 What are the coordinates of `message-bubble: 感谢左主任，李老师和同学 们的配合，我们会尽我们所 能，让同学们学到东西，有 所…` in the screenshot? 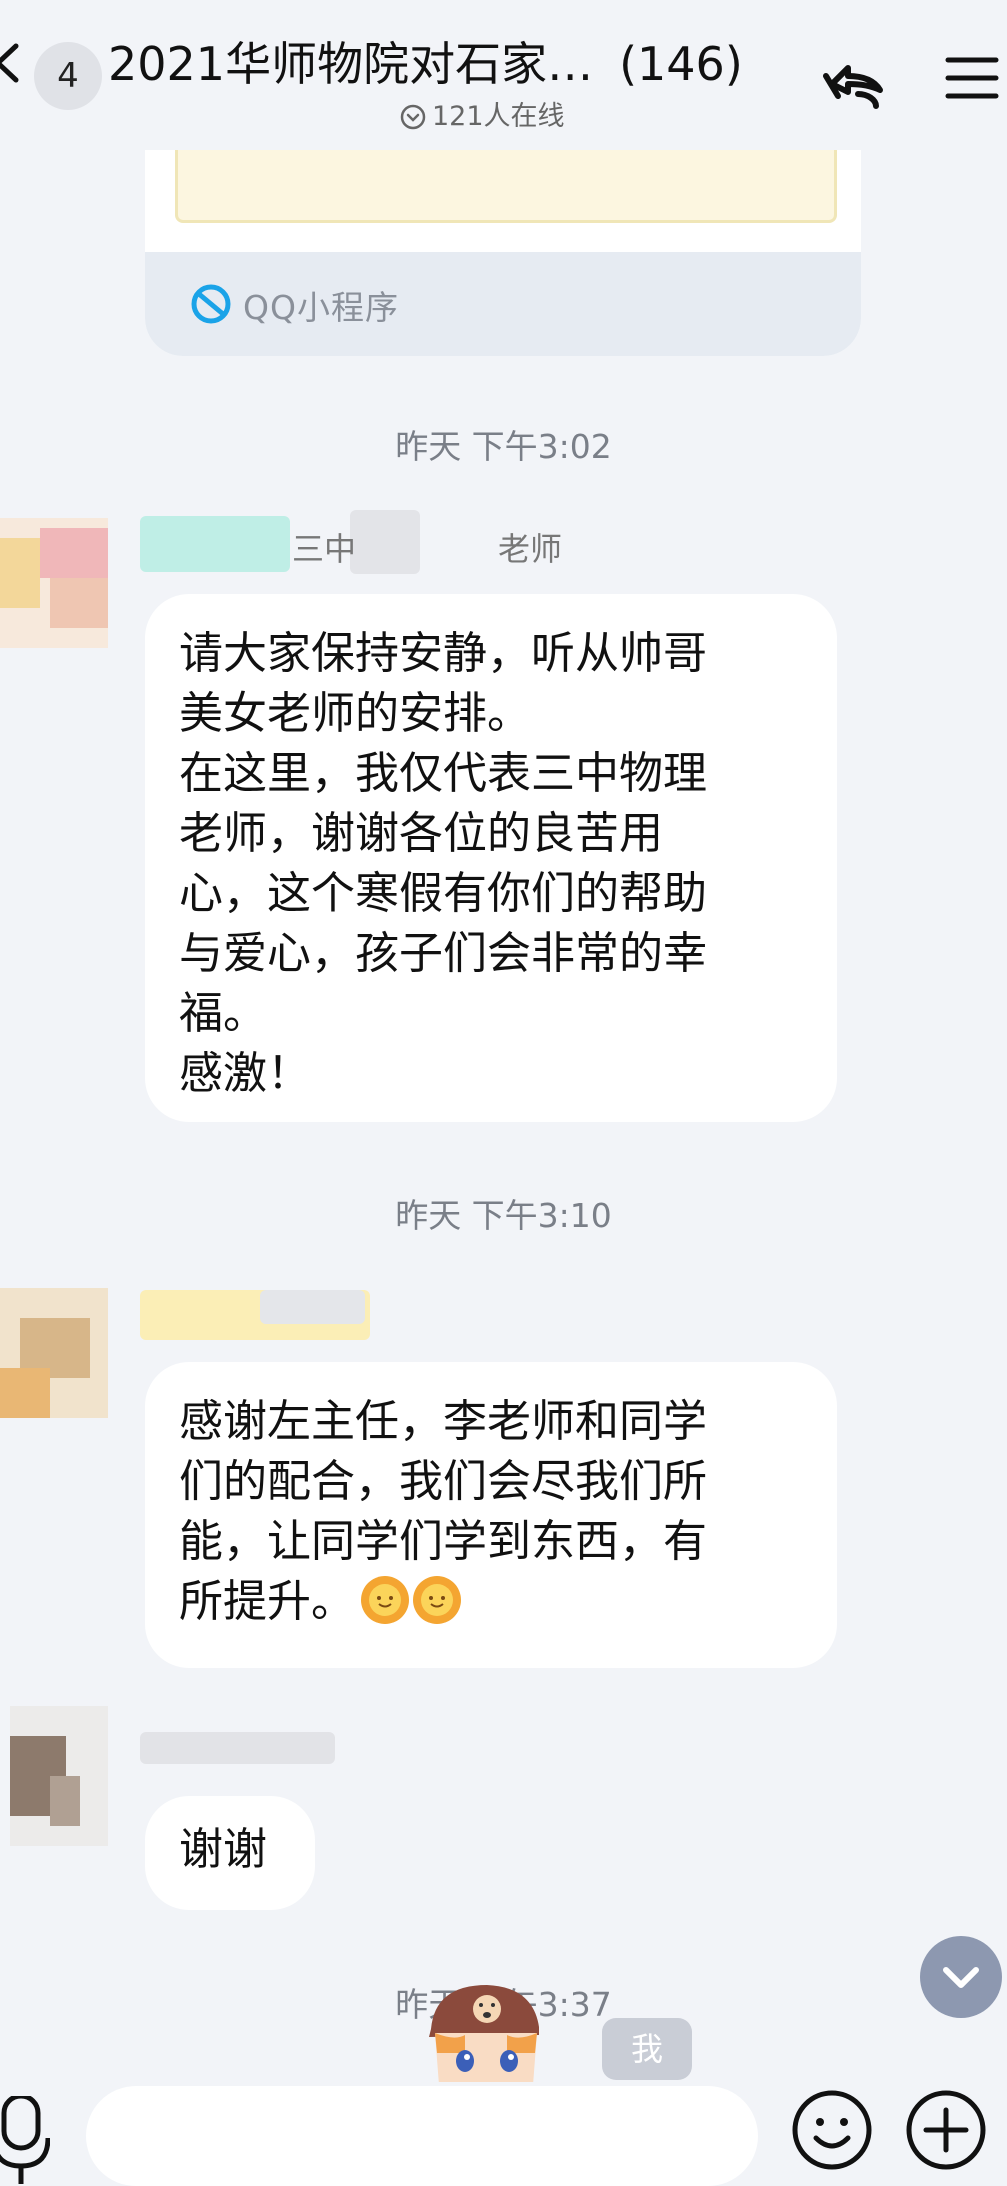 It's located at (491, 1515).